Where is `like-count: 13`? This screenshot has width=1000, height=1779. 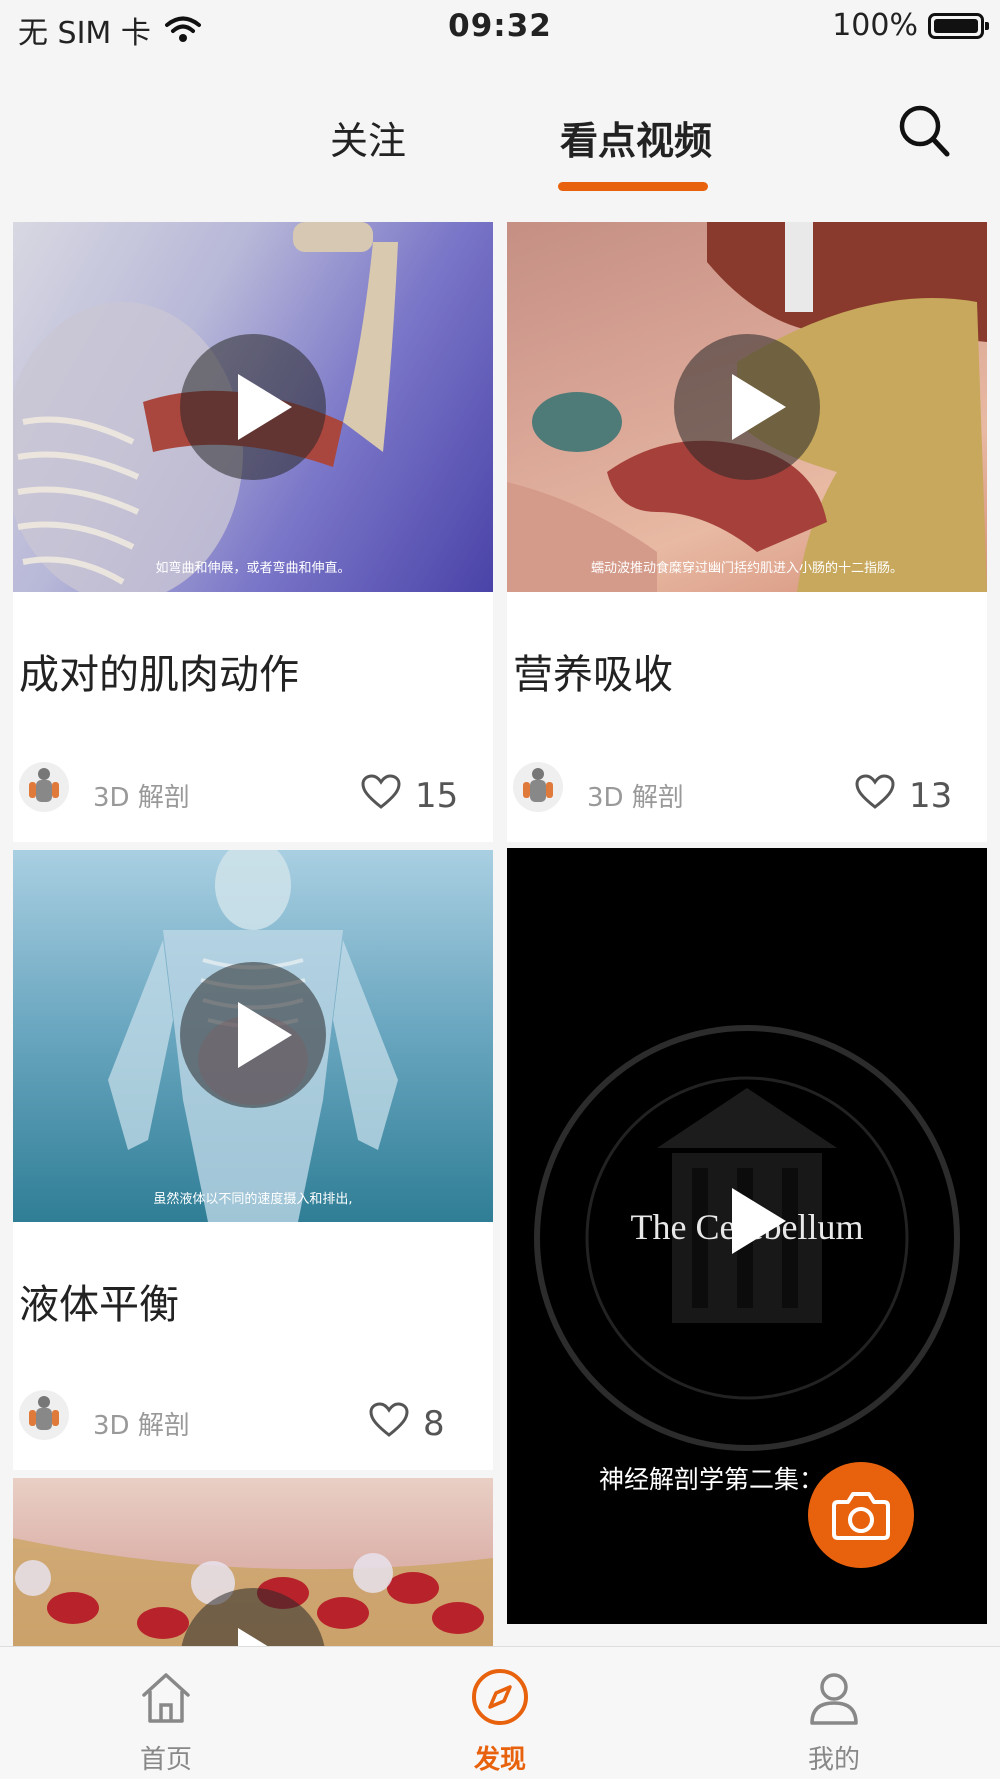 like-count: 13 is located at coordinates (931, 796).